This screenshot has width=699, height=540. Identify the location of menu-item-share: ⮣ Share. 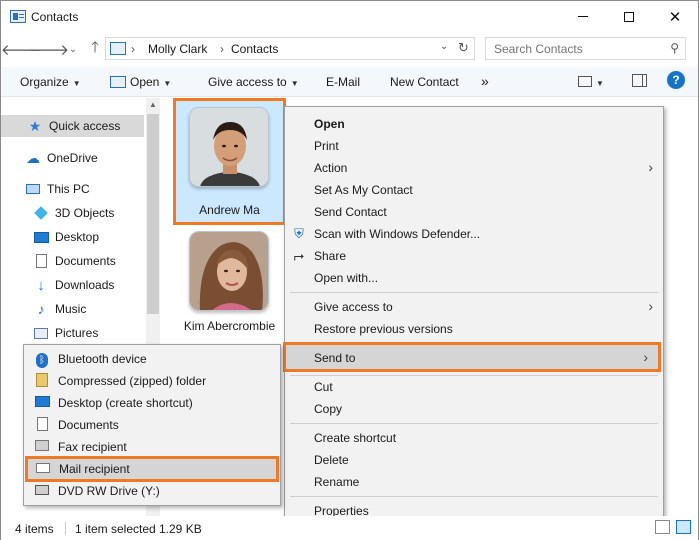
(474, 256).